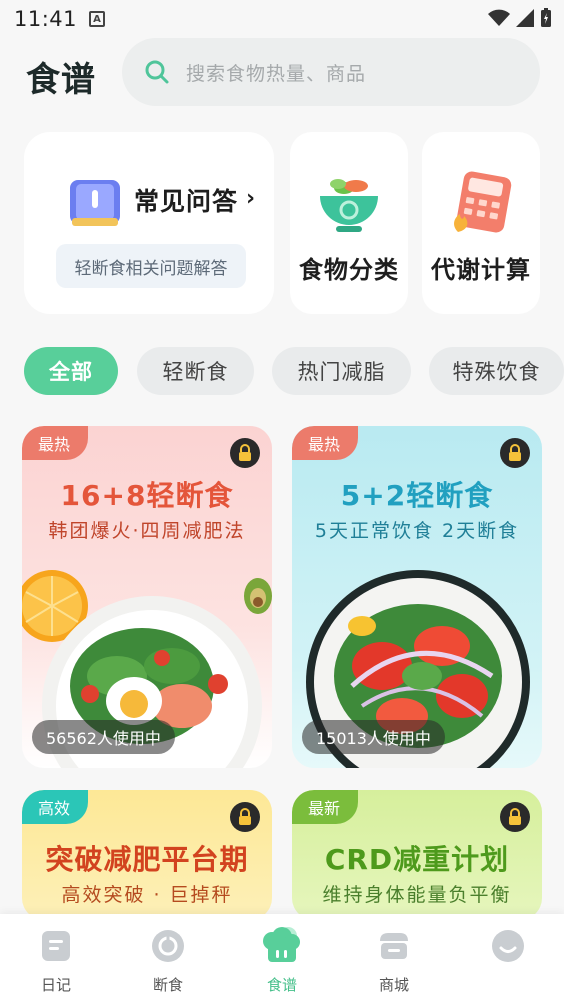 The height and width of the screenshot is (1004, 564). I want to click on bottom-nav: 日记 断食 食谱 商城, so click(282, 959).